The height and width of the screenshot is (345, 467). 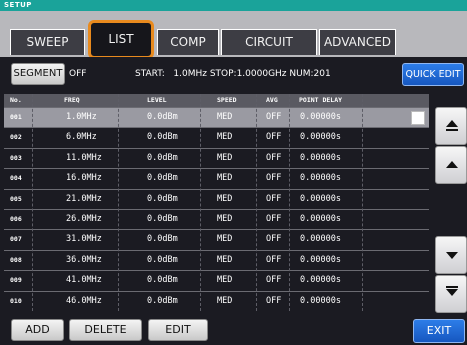 I want to click on table-row: 008 36.0MHz 0.0dBm MED OFF 0.00000s, so click(x=216, y=259).